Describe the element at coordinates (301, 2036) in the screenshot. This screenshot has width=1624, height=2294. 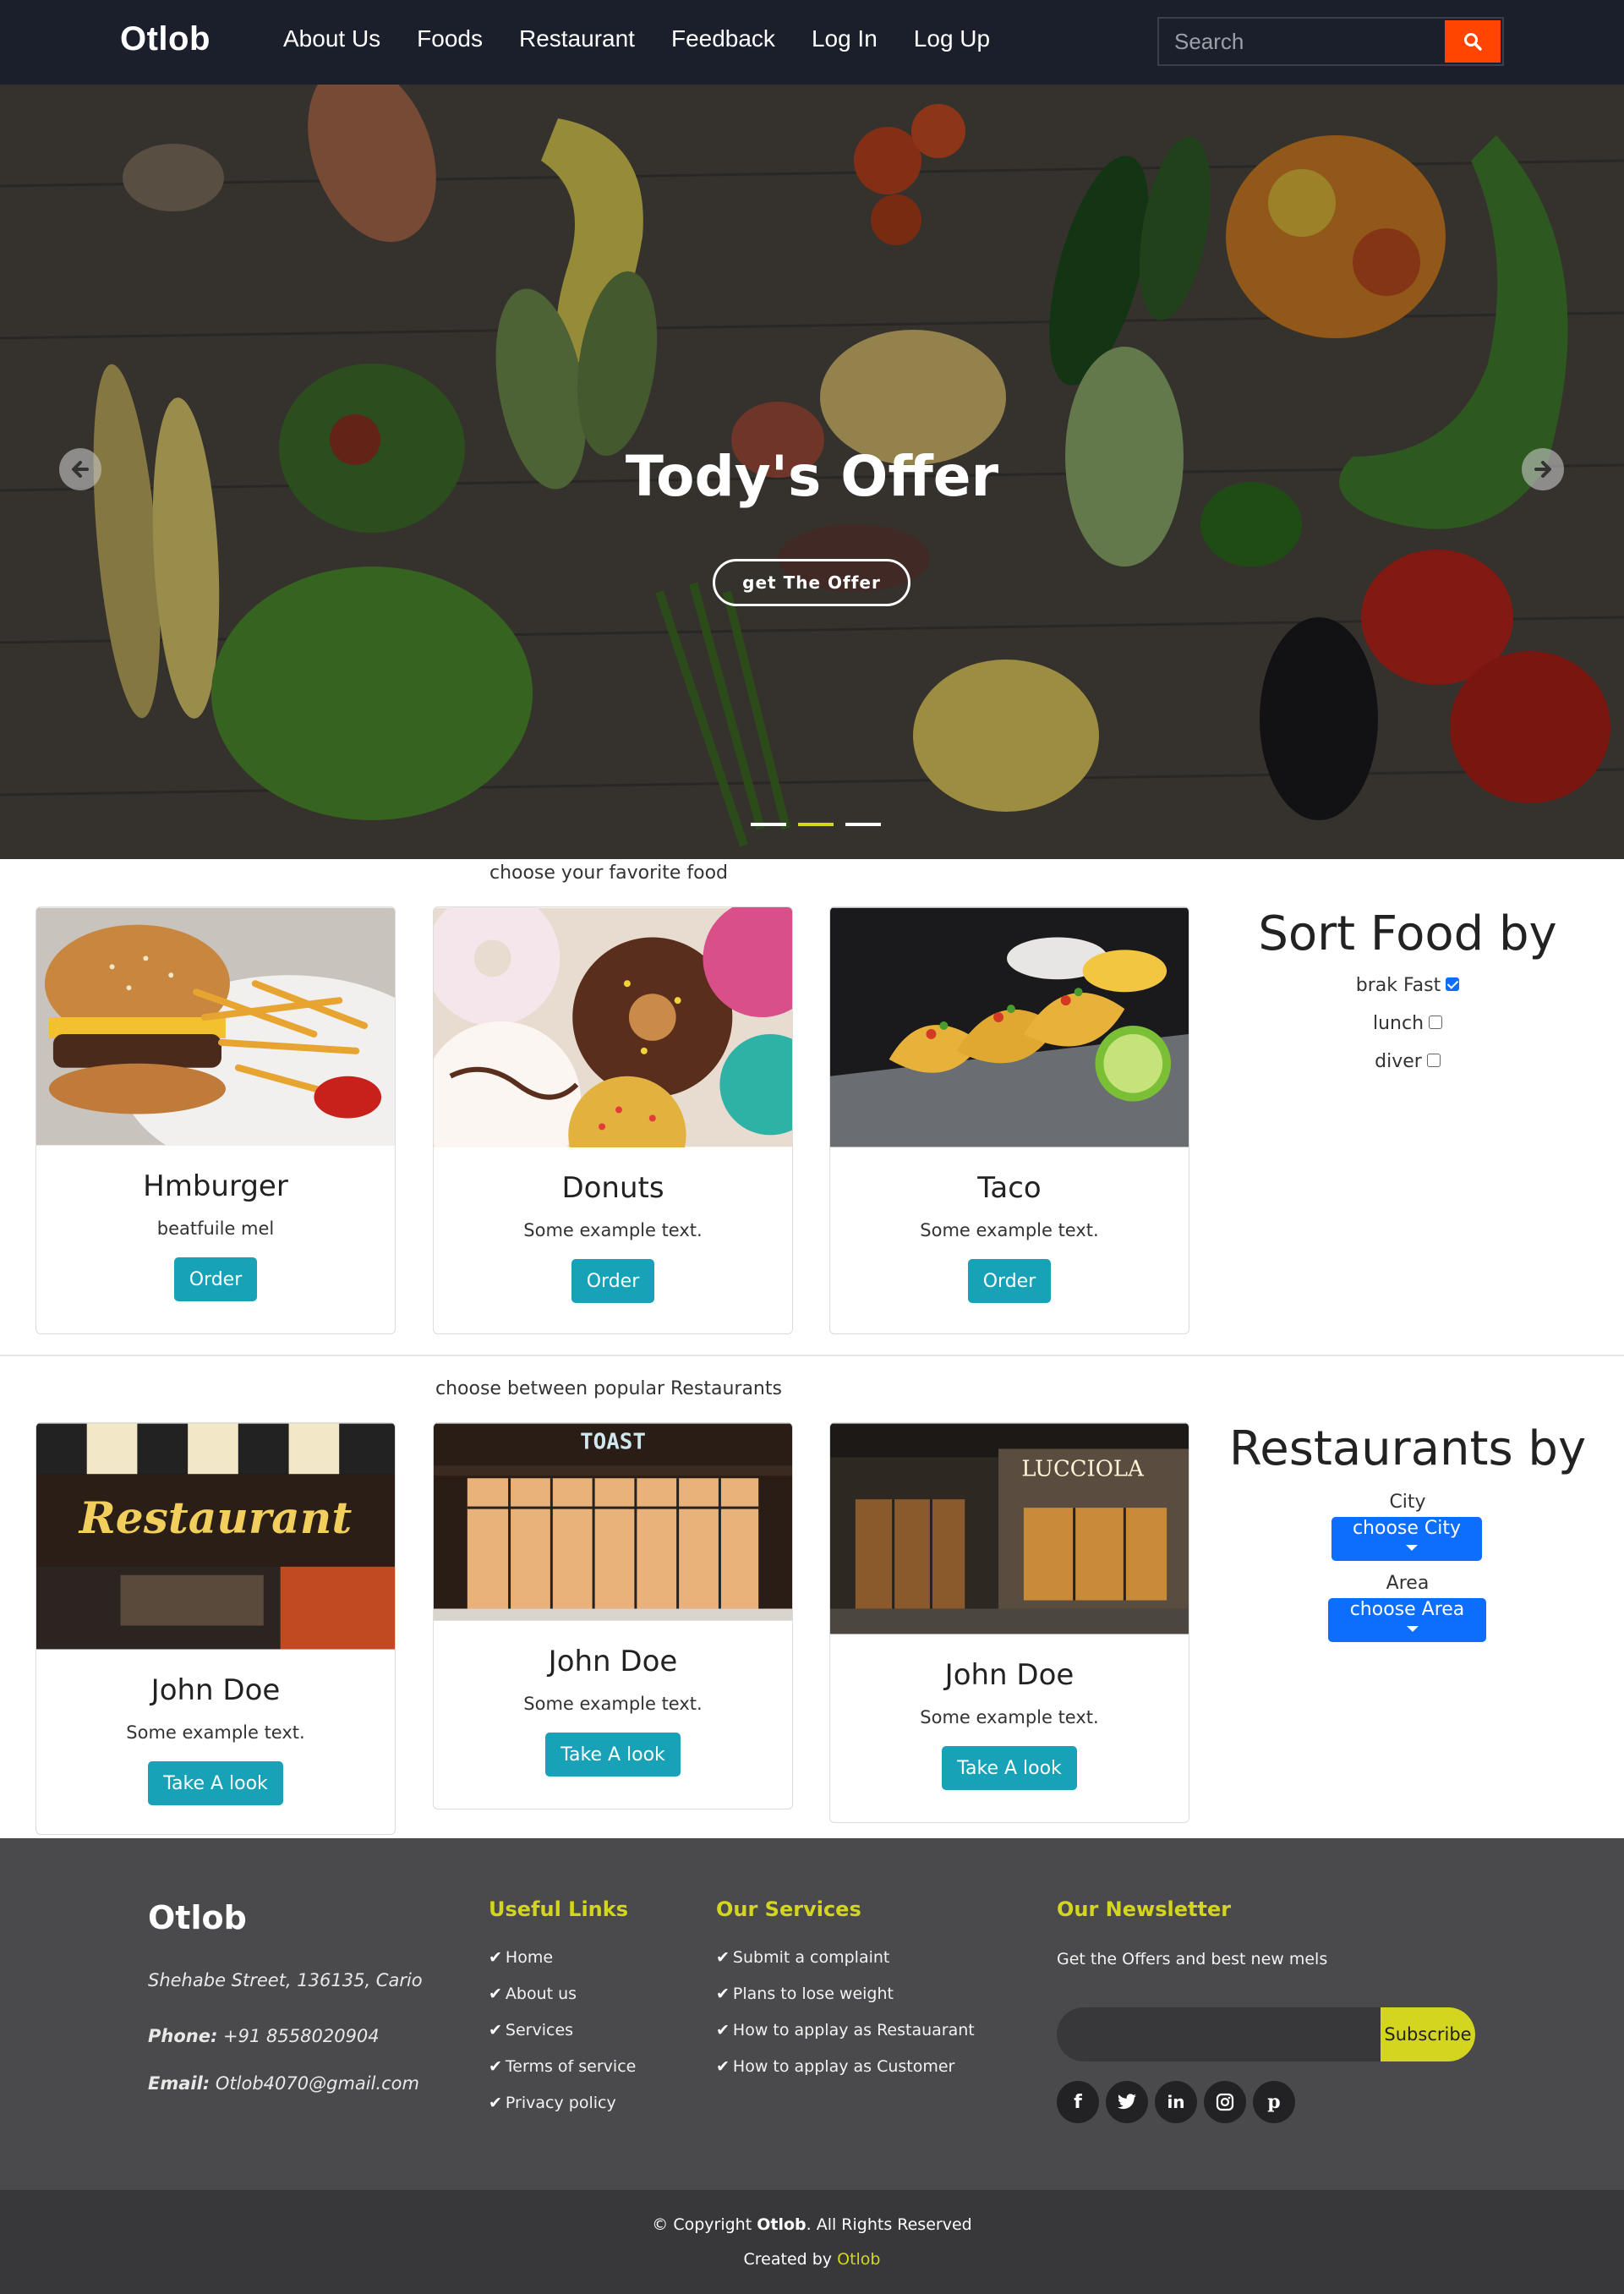
I see `phone-value: +91 8558020904` at that location.